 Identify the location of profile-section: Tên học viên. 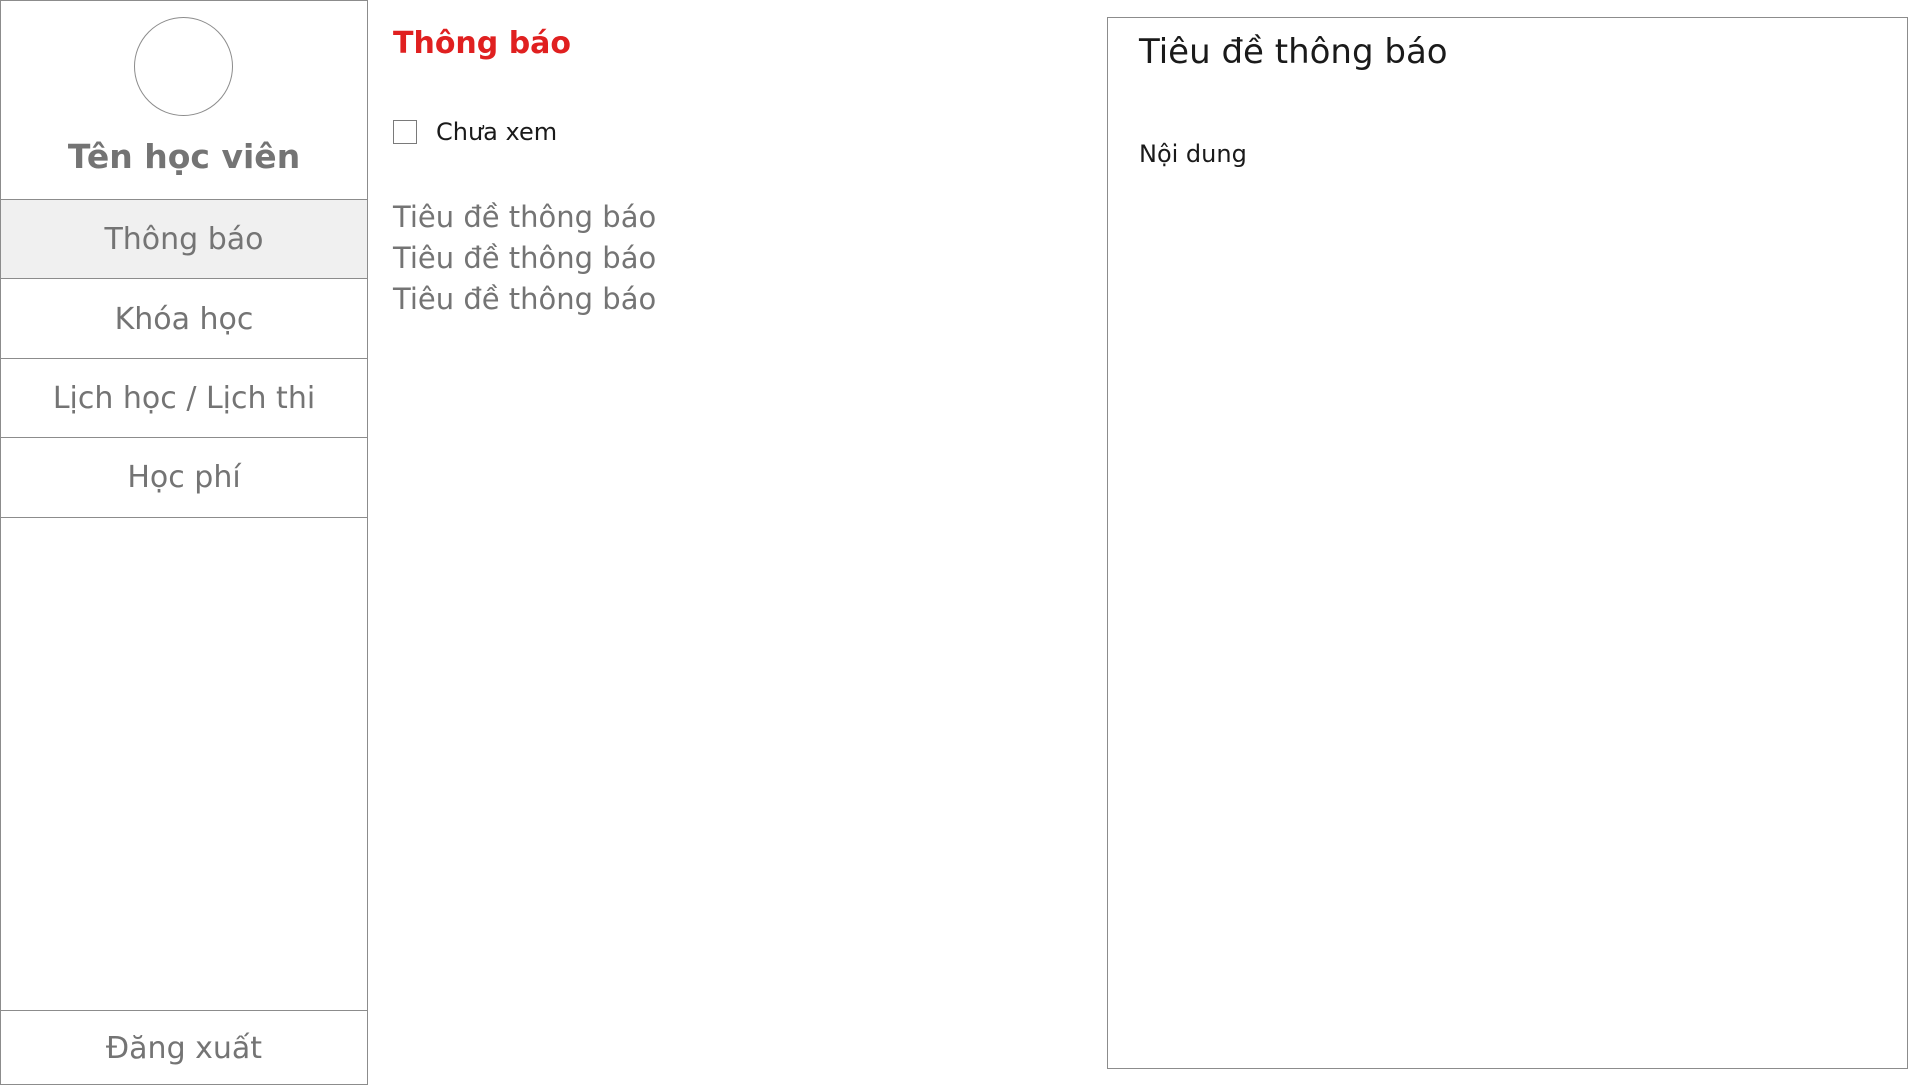
(184, 100).